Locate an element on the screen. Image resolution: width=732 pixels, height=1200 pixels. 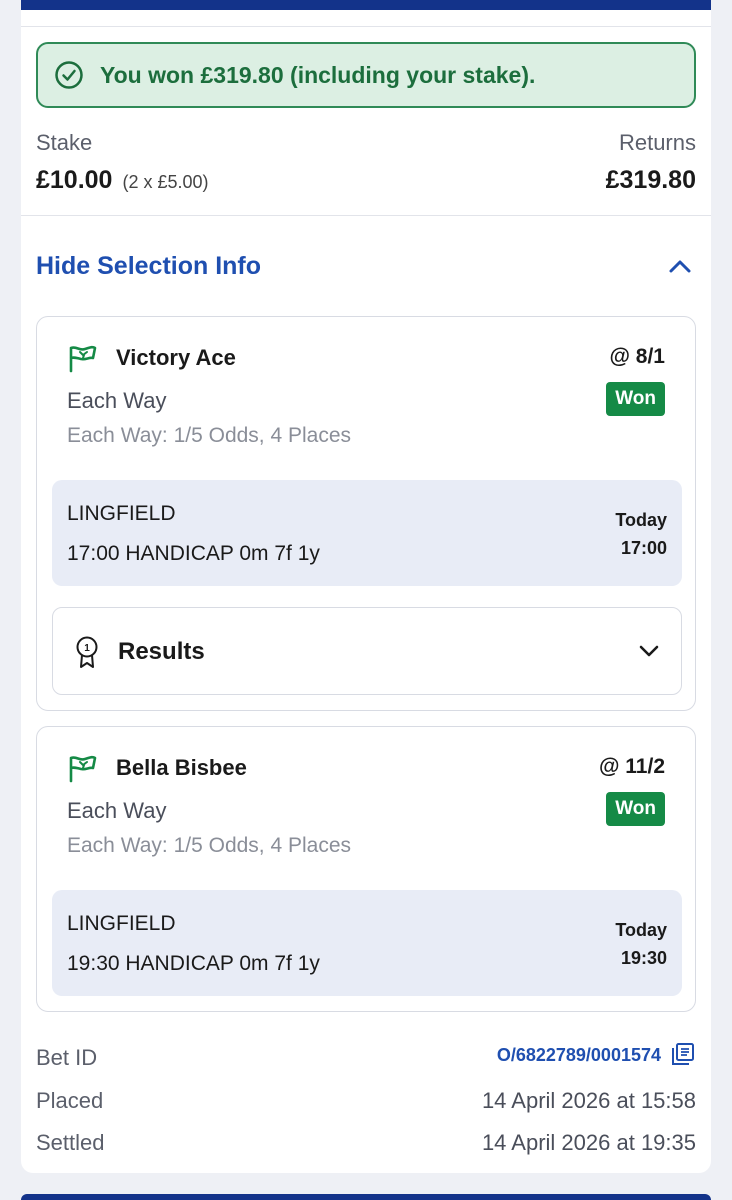
bet-id-label: Bet ID is located at coordinates (67, 1057).